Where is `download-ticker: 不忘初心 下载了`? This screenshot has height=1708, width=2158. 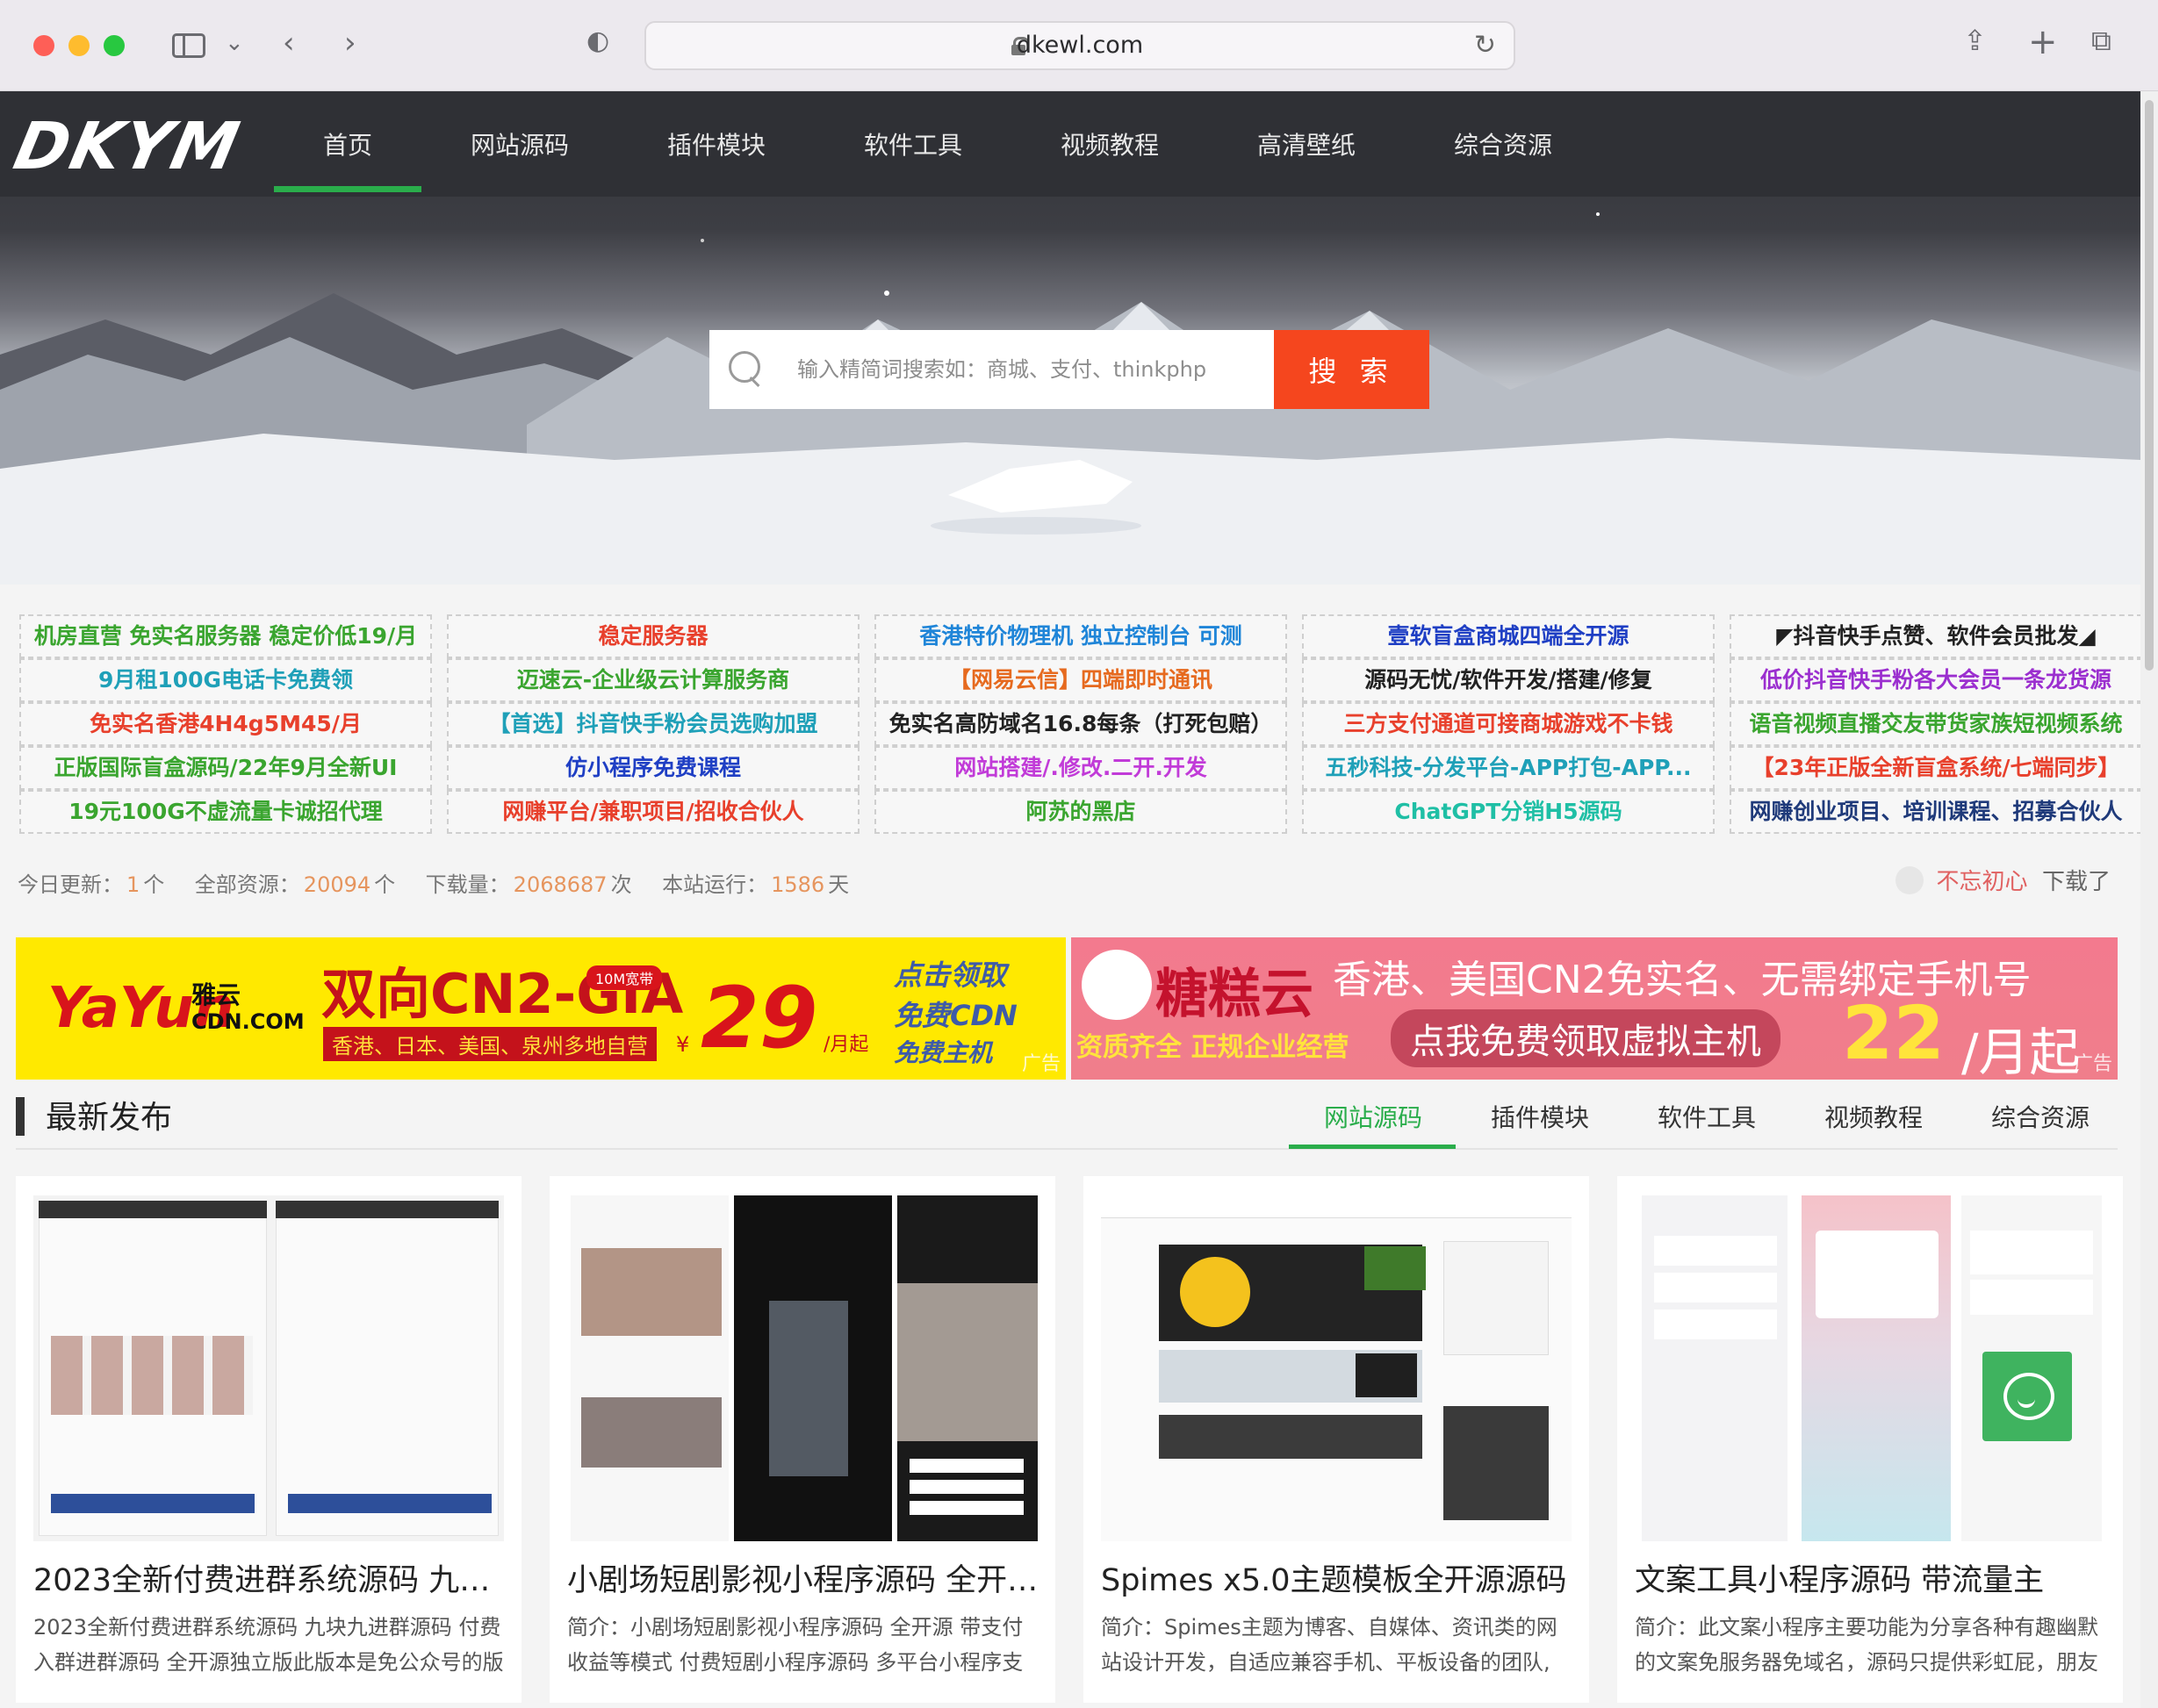 download-ticker: 不忘初心 下载了 is located at coordinates (2003, 880).